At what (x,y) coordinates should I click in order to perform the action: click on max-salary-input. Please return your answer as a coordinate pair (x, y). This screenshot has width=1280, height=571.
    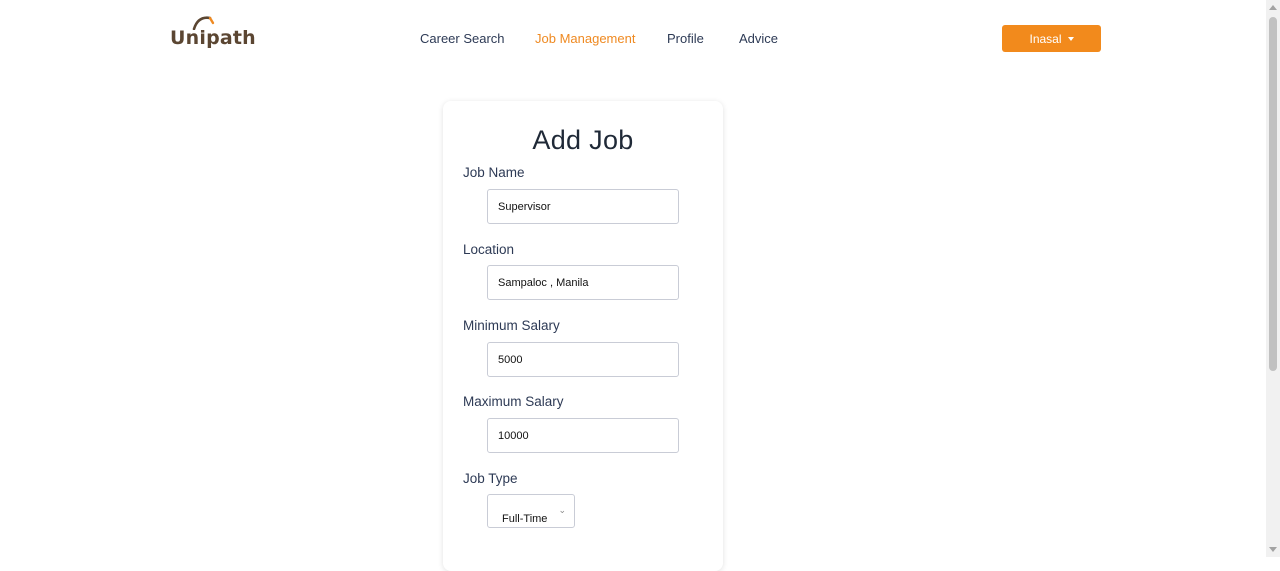
    Looking at the image, I should click on (583, 435).